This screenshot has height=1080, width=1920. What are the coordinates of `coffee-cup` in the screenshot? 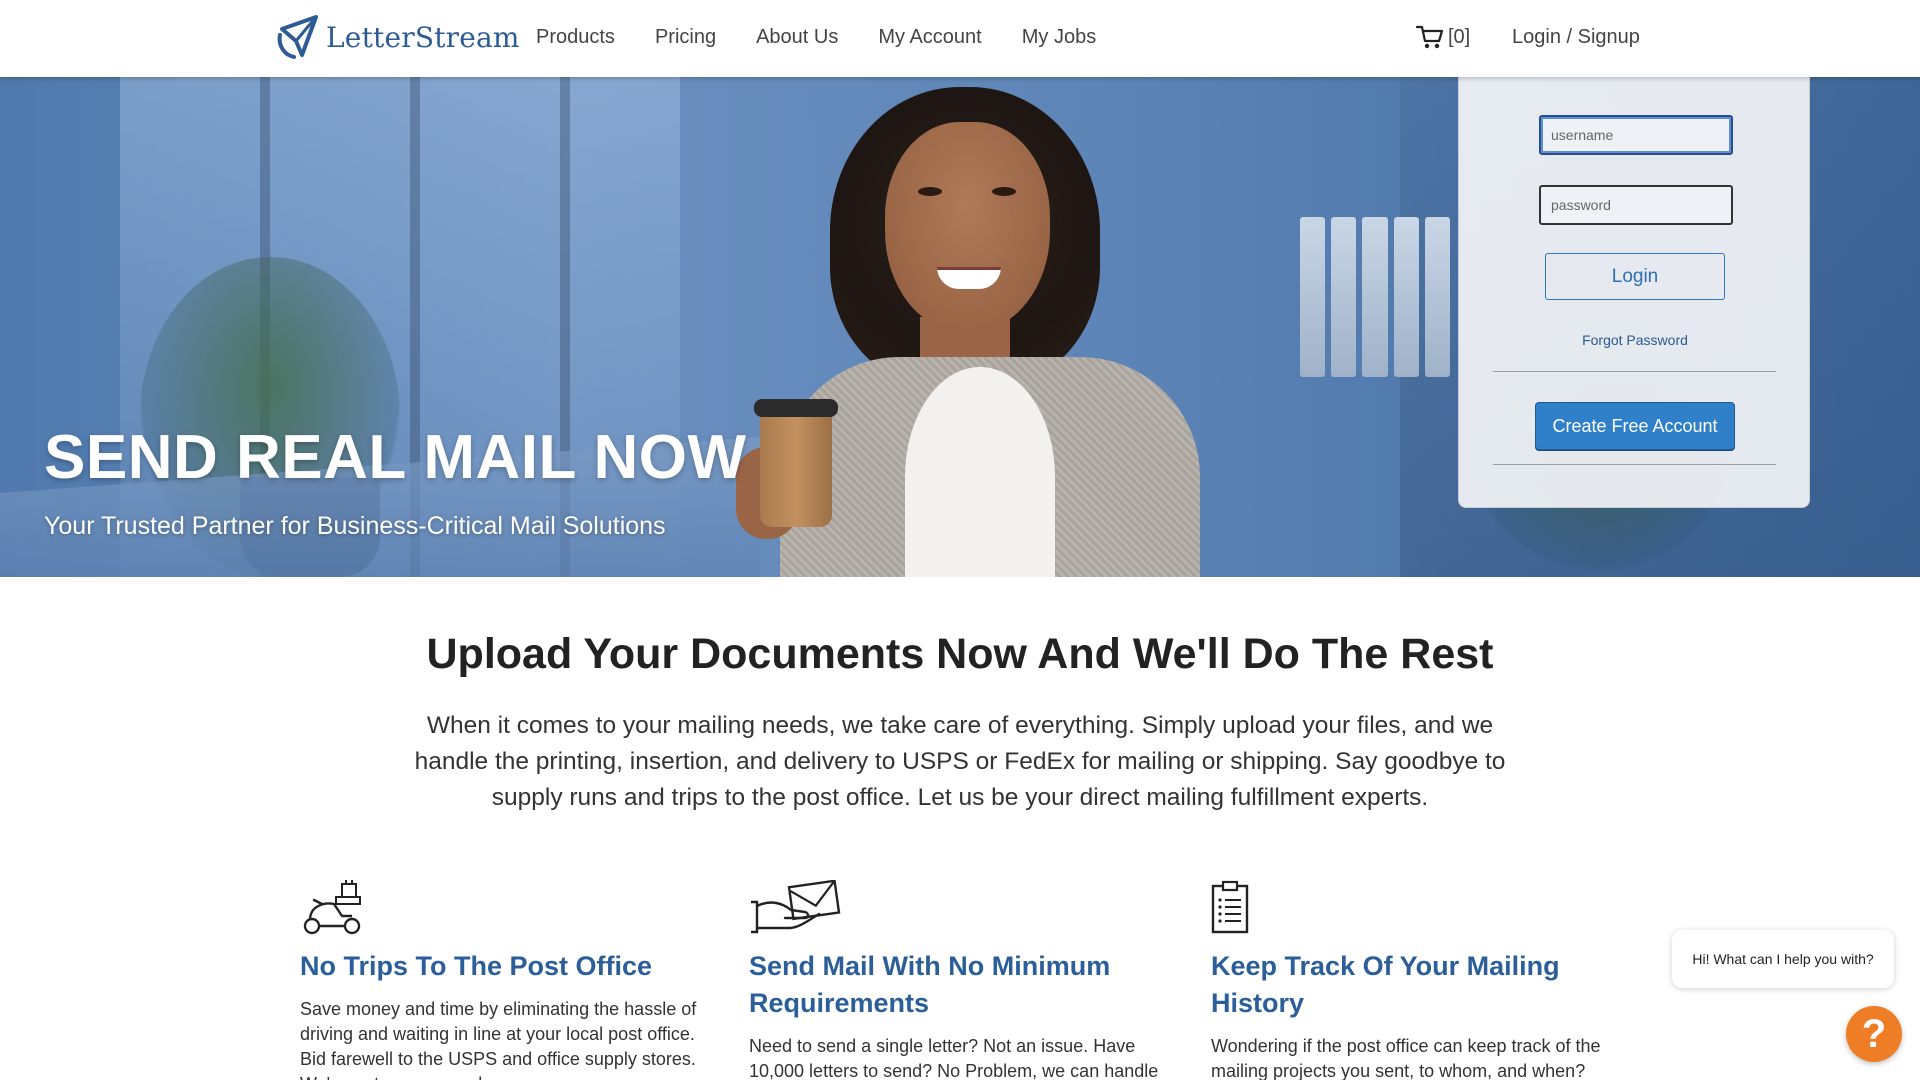 It's located at (796, 468).